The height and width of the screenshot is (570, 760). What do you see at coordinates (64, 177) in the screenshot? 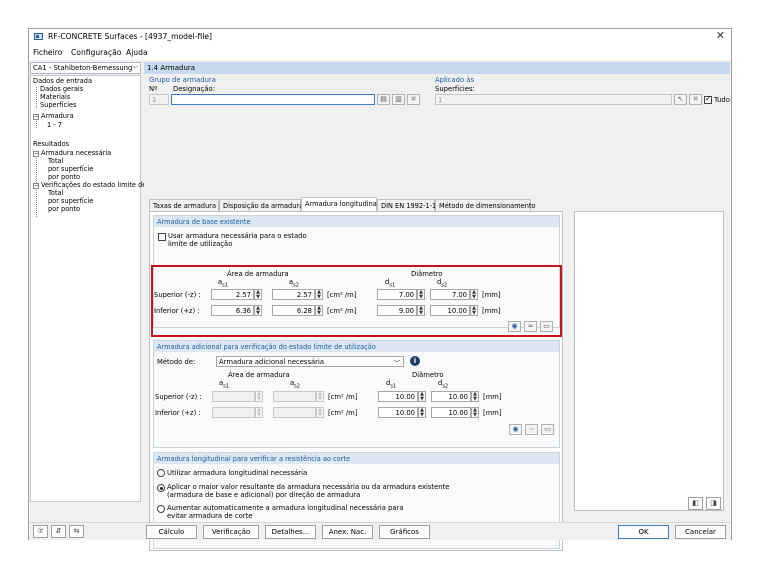
I see `tree-item-por-ponto: por ponto` at bounding box center [64, 177].